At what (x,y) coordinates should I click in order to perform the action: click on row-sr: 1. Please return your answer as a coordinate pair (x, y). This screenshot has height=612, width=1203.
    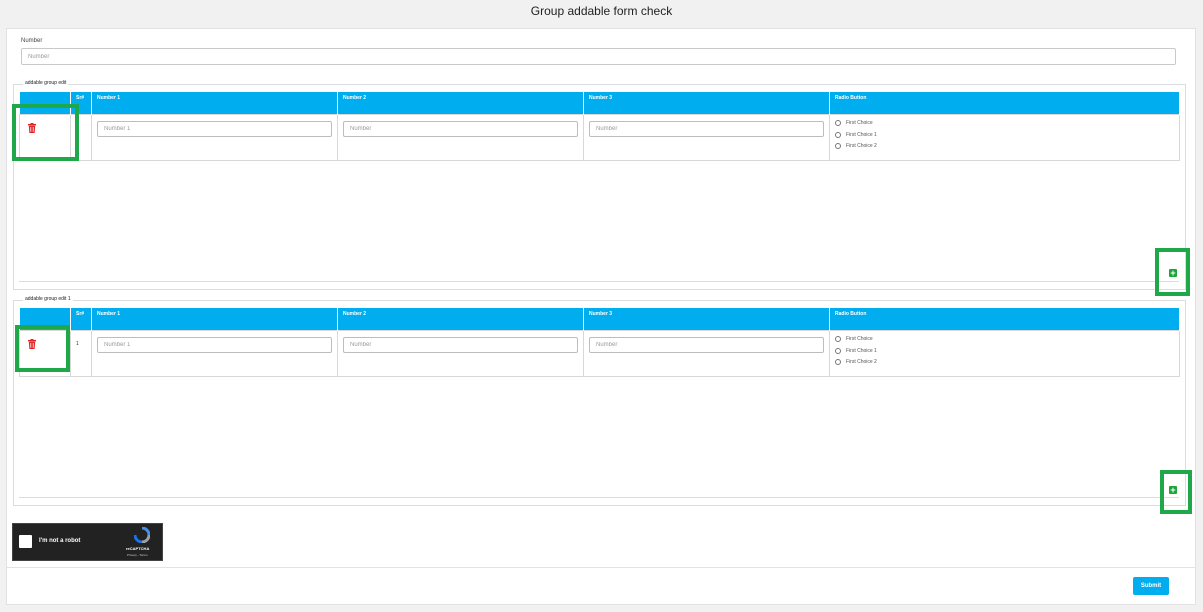
    Looking at the image, I should click on (81, 353).